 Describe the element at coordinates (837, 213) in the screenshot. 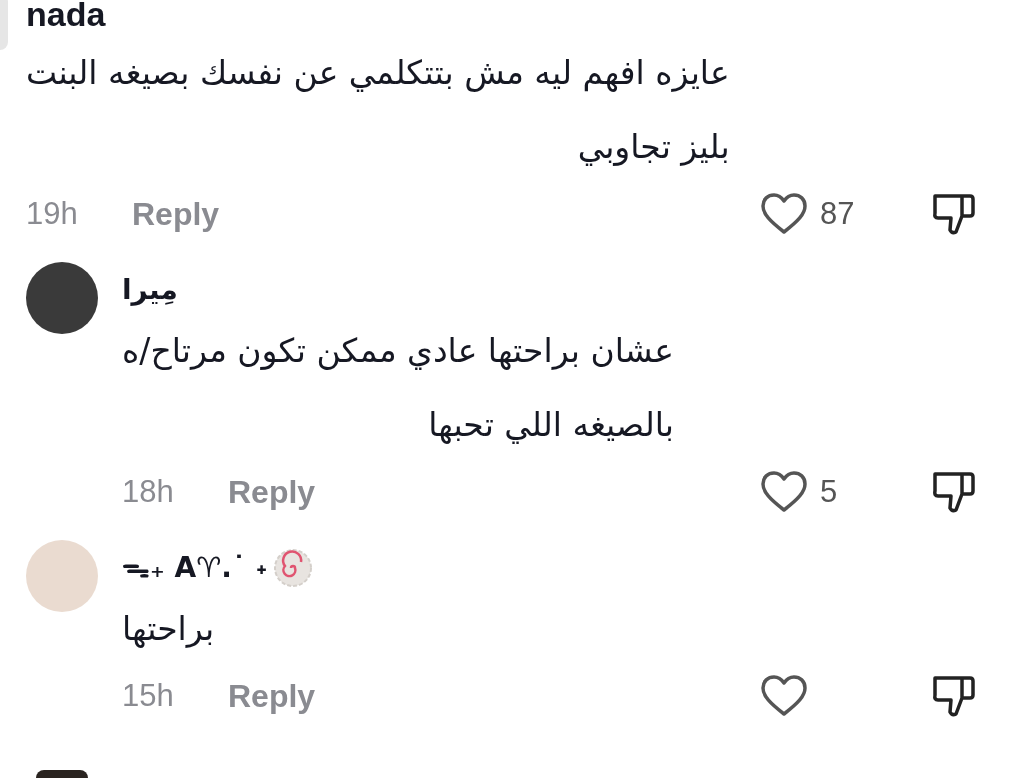

I see `like-count: 87` at that location.